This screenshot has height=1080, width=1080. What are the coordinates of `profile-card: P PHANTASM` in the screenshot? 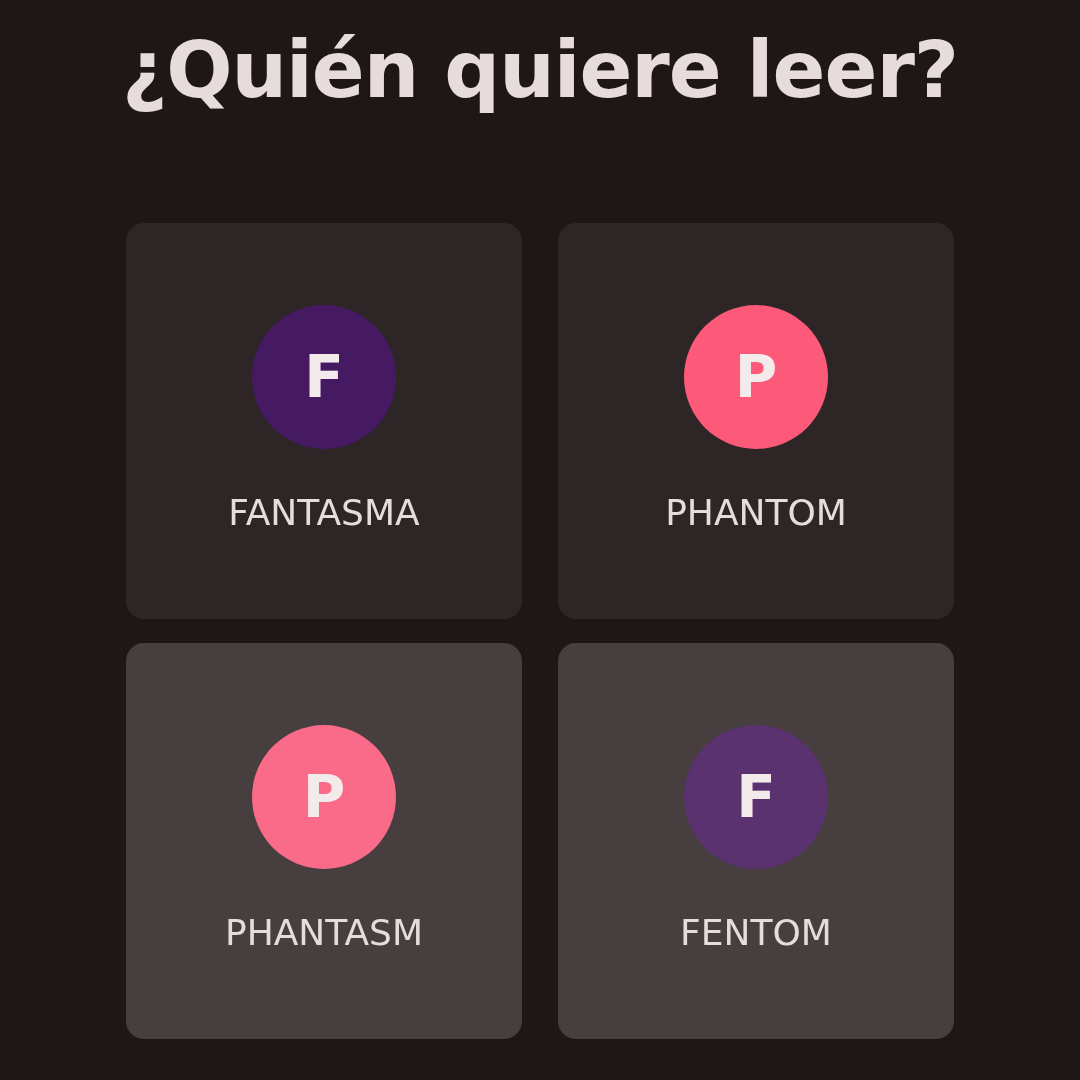 It's located at (324, 841).